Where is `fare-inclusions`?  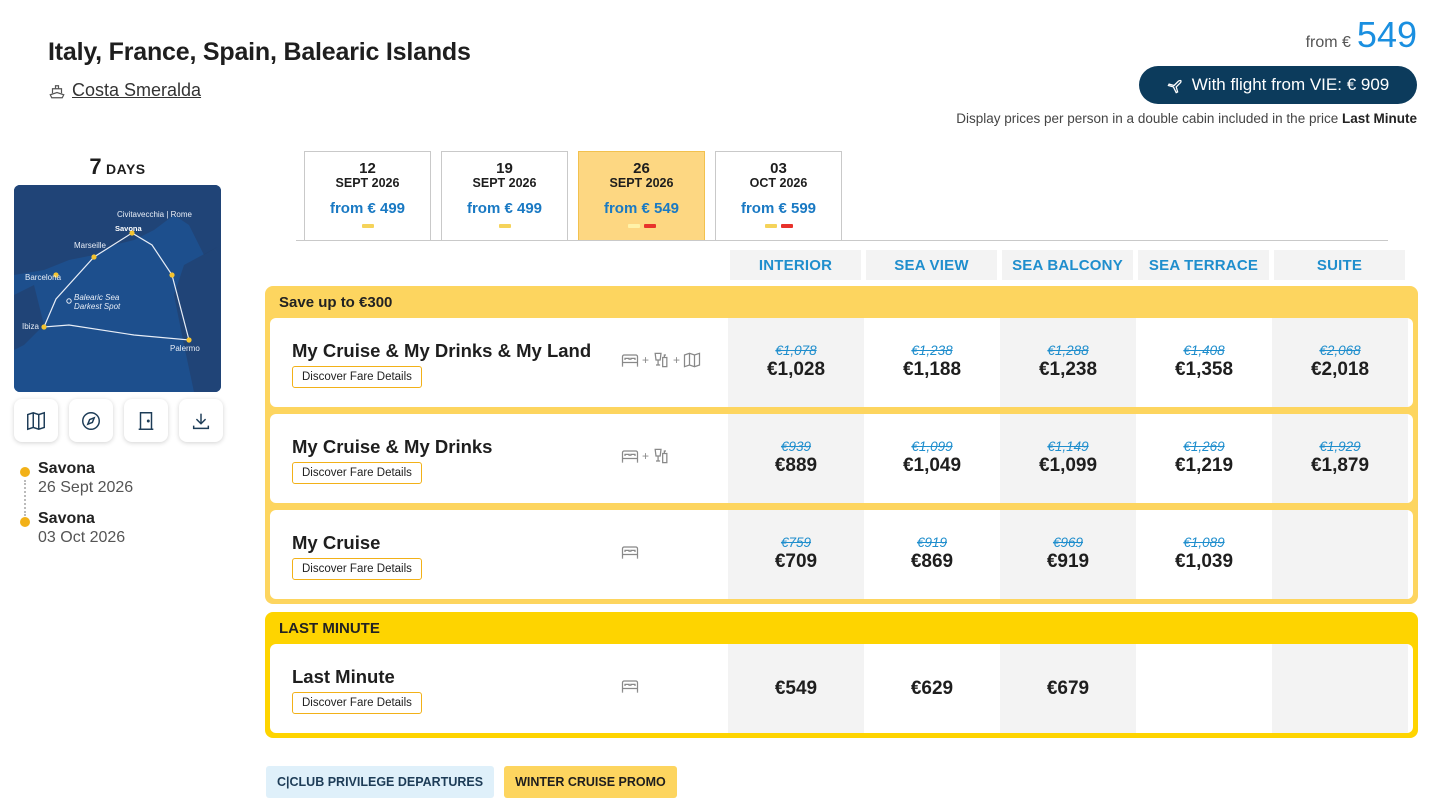
fare-inclusions is located at coordinates (630, 686).